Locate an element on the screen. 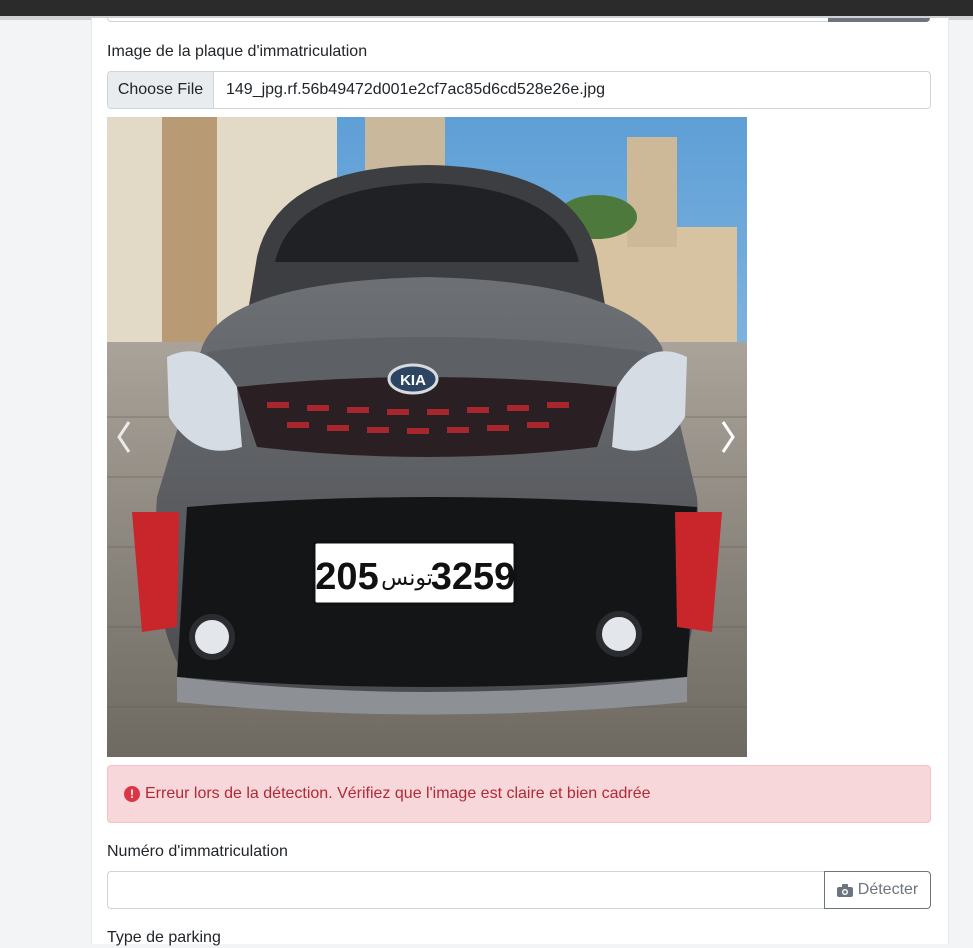  camera-icon is located at coordinates (844, 890).